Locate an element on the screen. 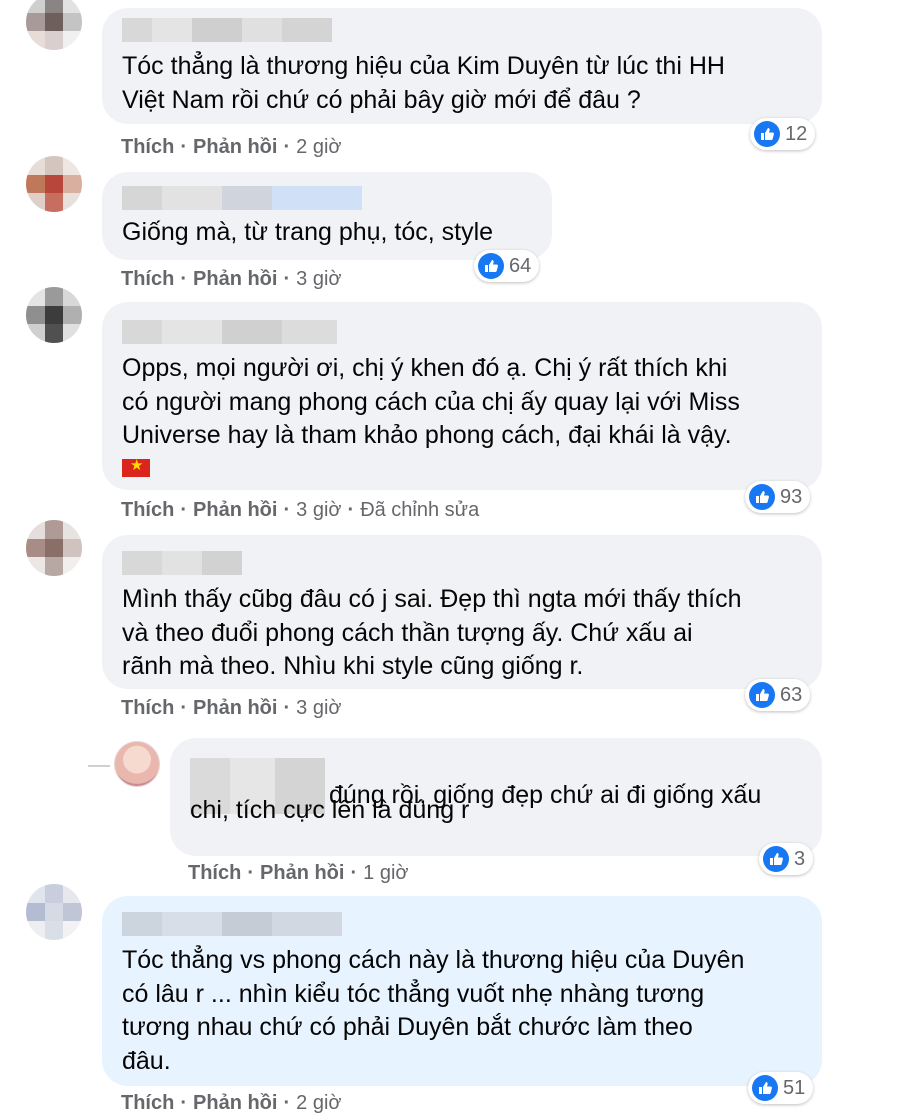 The image size is (900, 1115). comment-actions: Thích · Phản hồi · 1 giờ is located at coordinates (298, 873).